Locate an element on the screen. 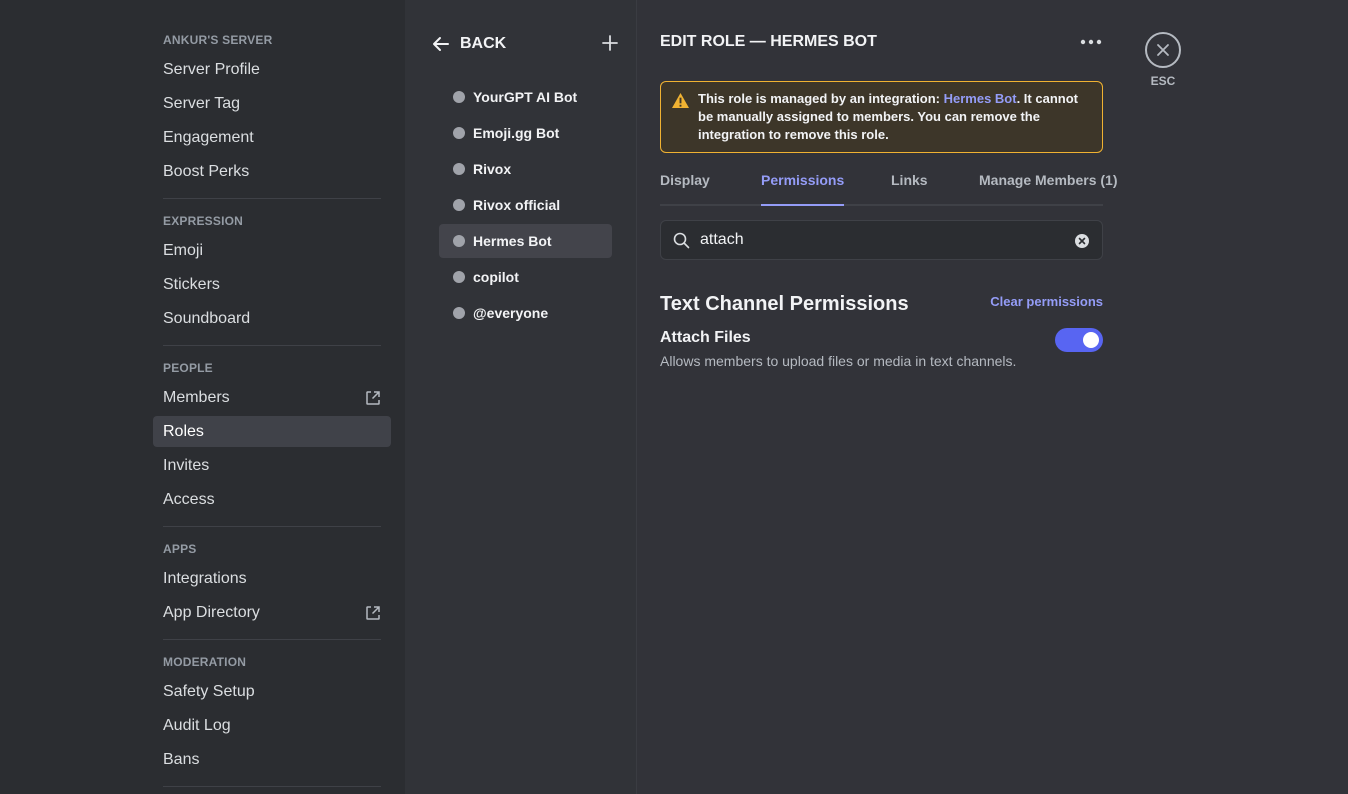 Image resolution: width=1348 pixels, height=794 pixels. plus-icon is located at coordinates (610, 43).